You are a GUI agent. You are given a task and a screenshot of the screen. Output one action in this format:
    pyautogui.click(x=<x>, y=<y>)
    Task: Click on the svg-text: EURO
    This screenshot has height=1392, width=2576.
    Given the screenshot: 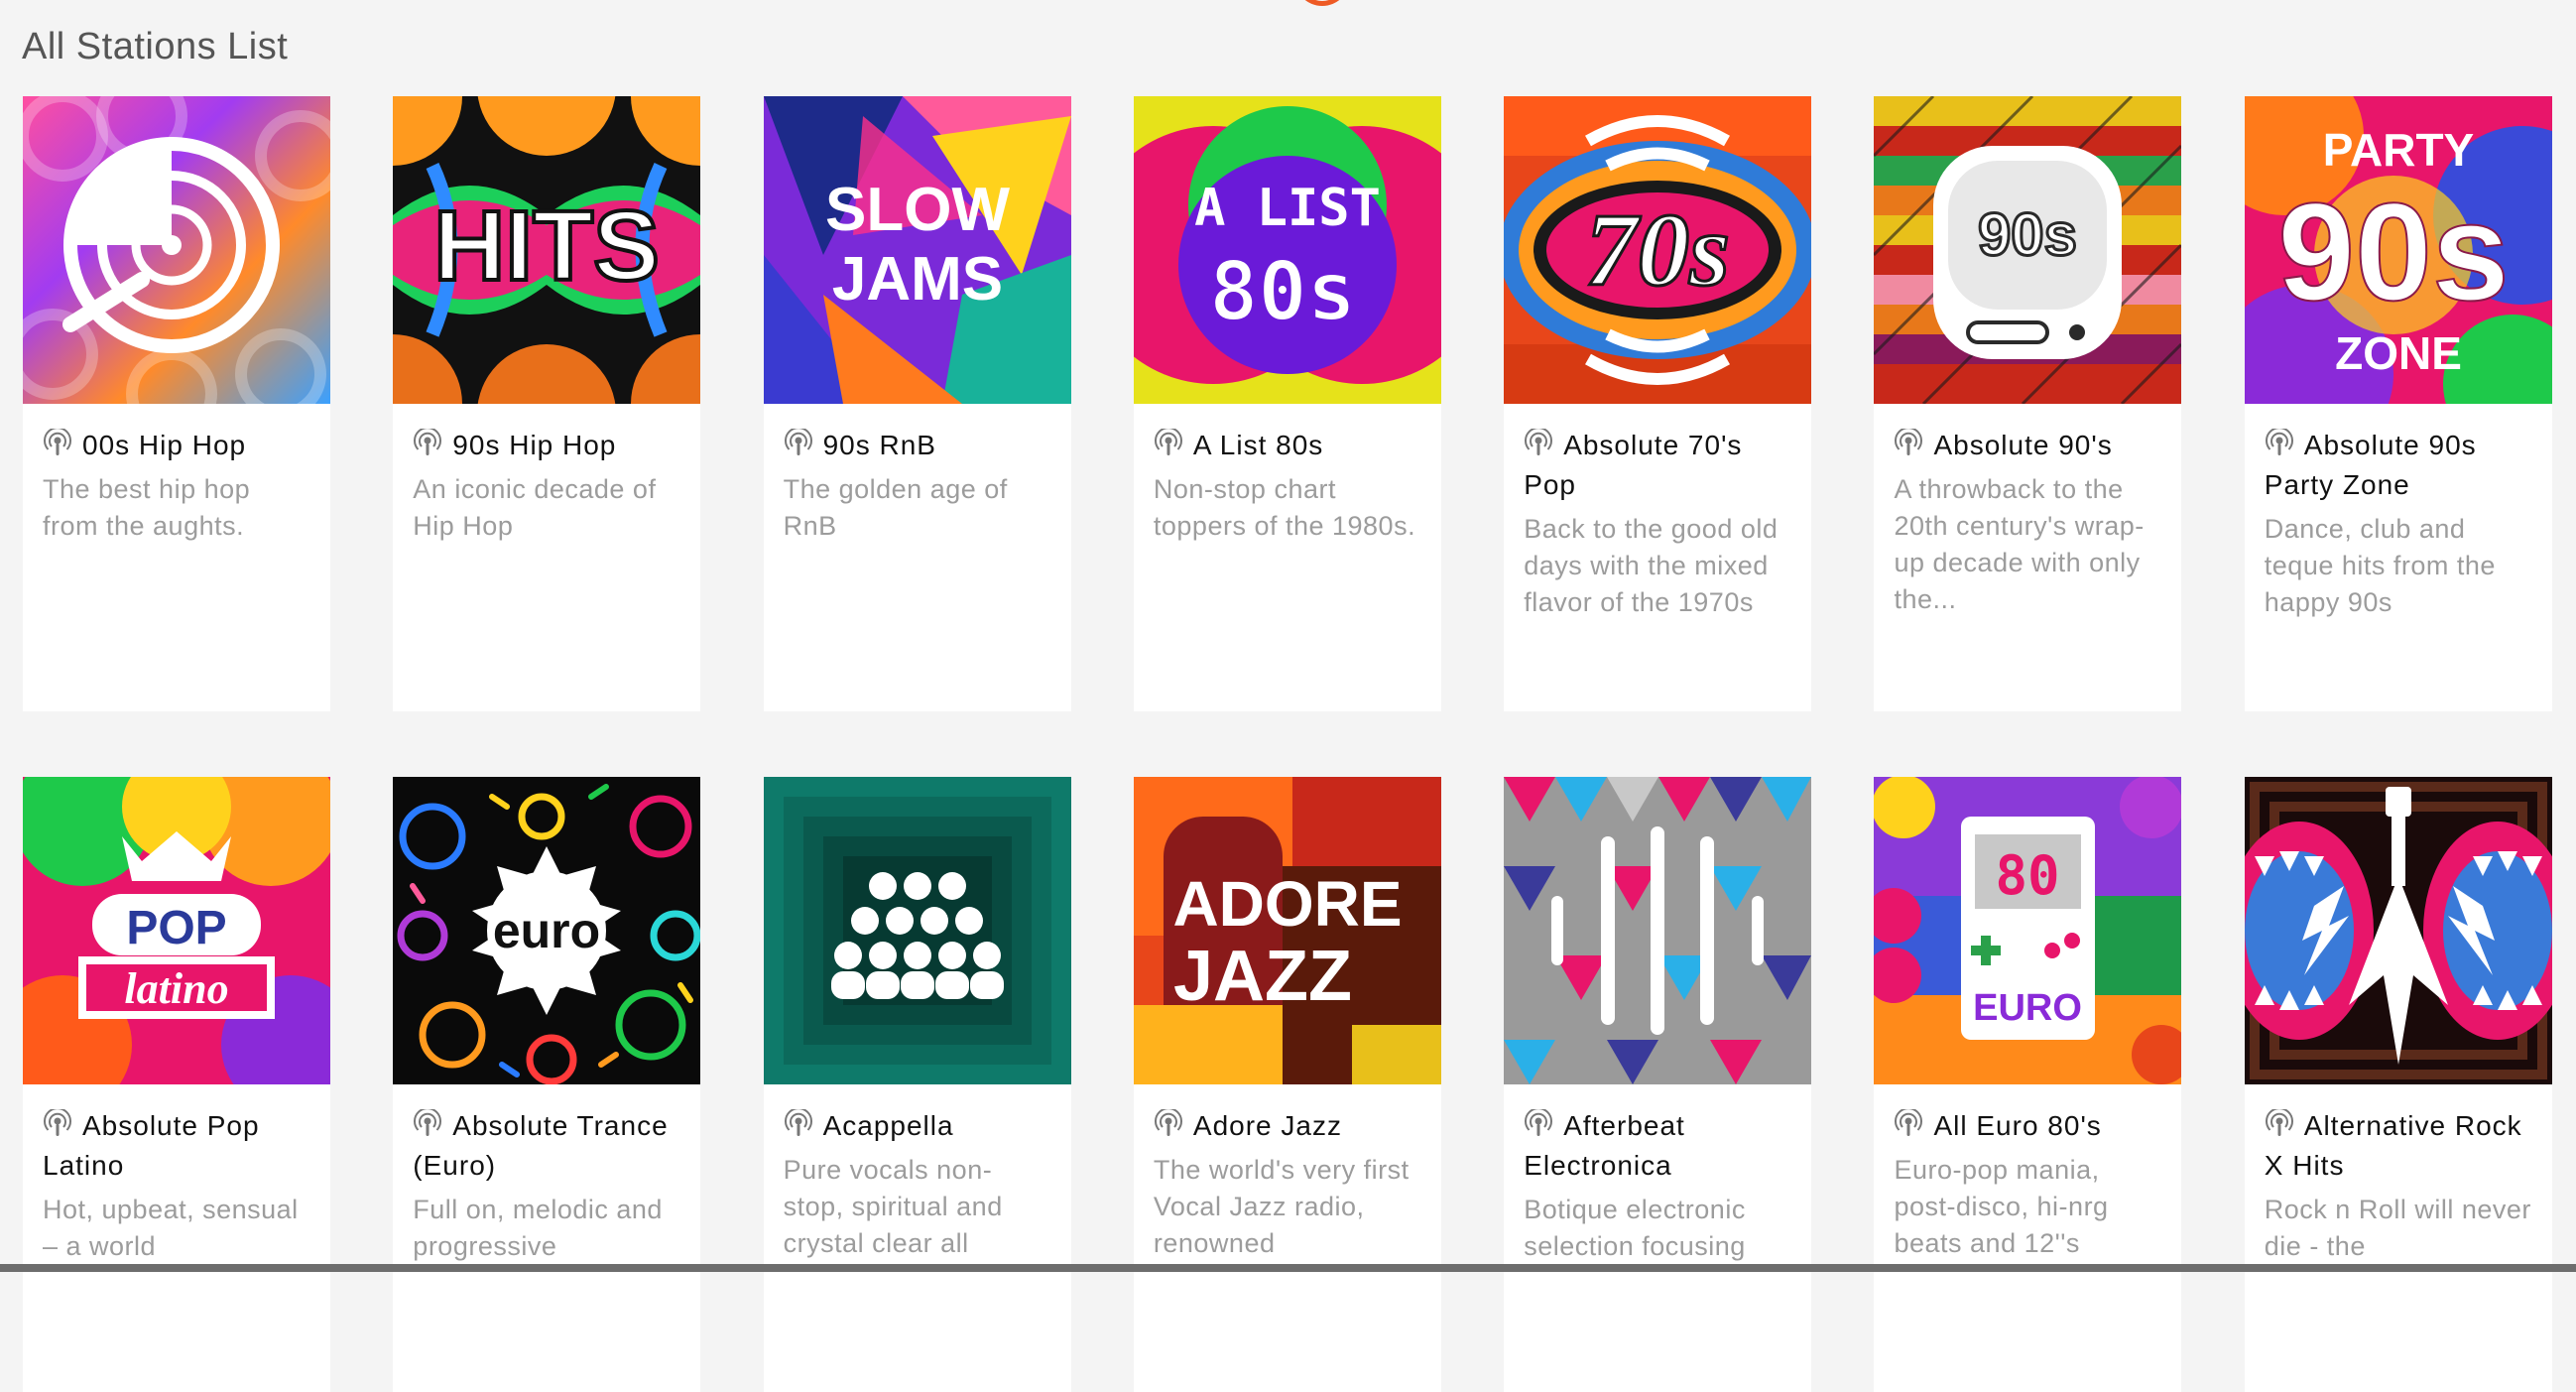 What is the action you would take?
    pyautogui.click(x=2028, y=1008)
    